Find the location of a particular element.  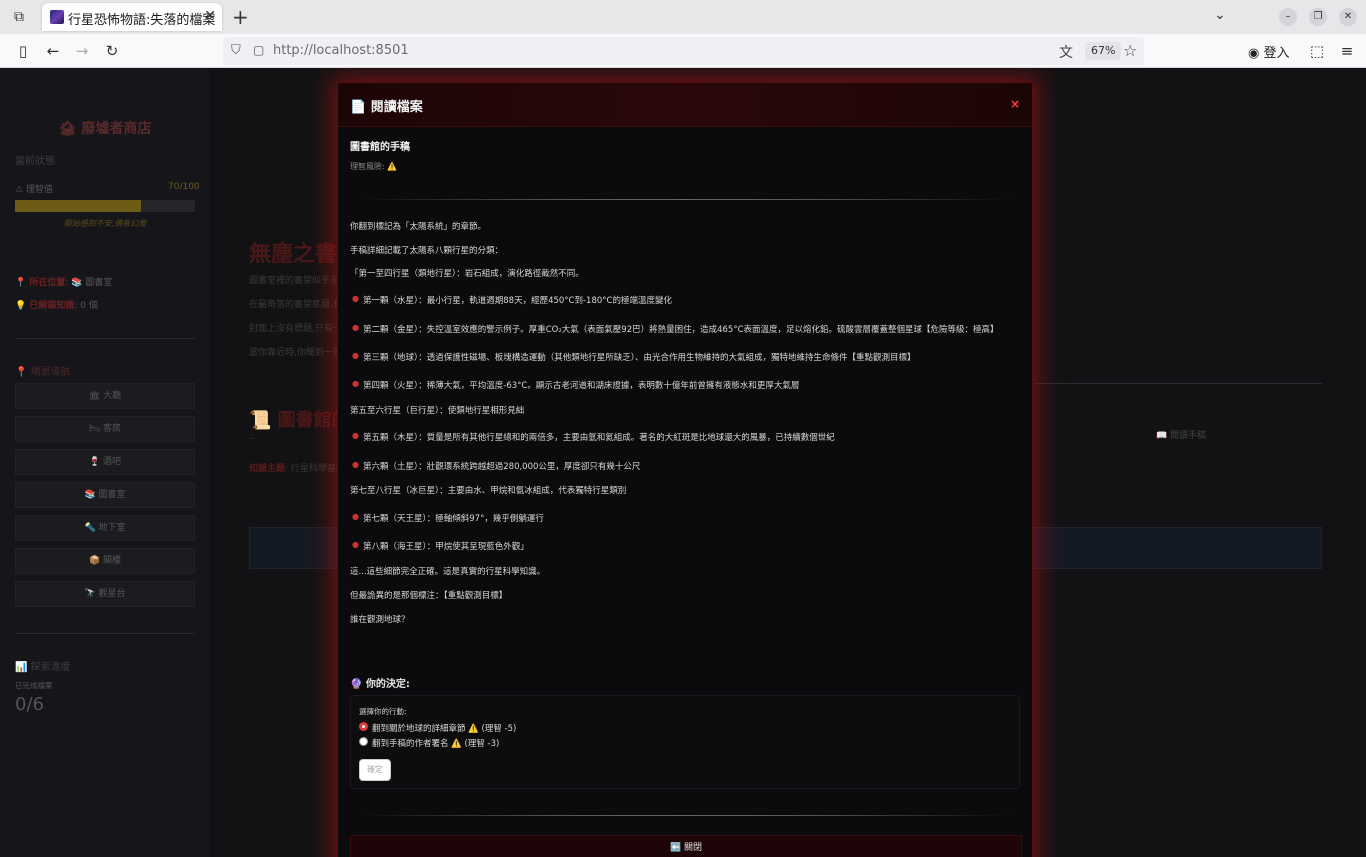

page-info-icon: ▢ is located at coordinates (258, 50).